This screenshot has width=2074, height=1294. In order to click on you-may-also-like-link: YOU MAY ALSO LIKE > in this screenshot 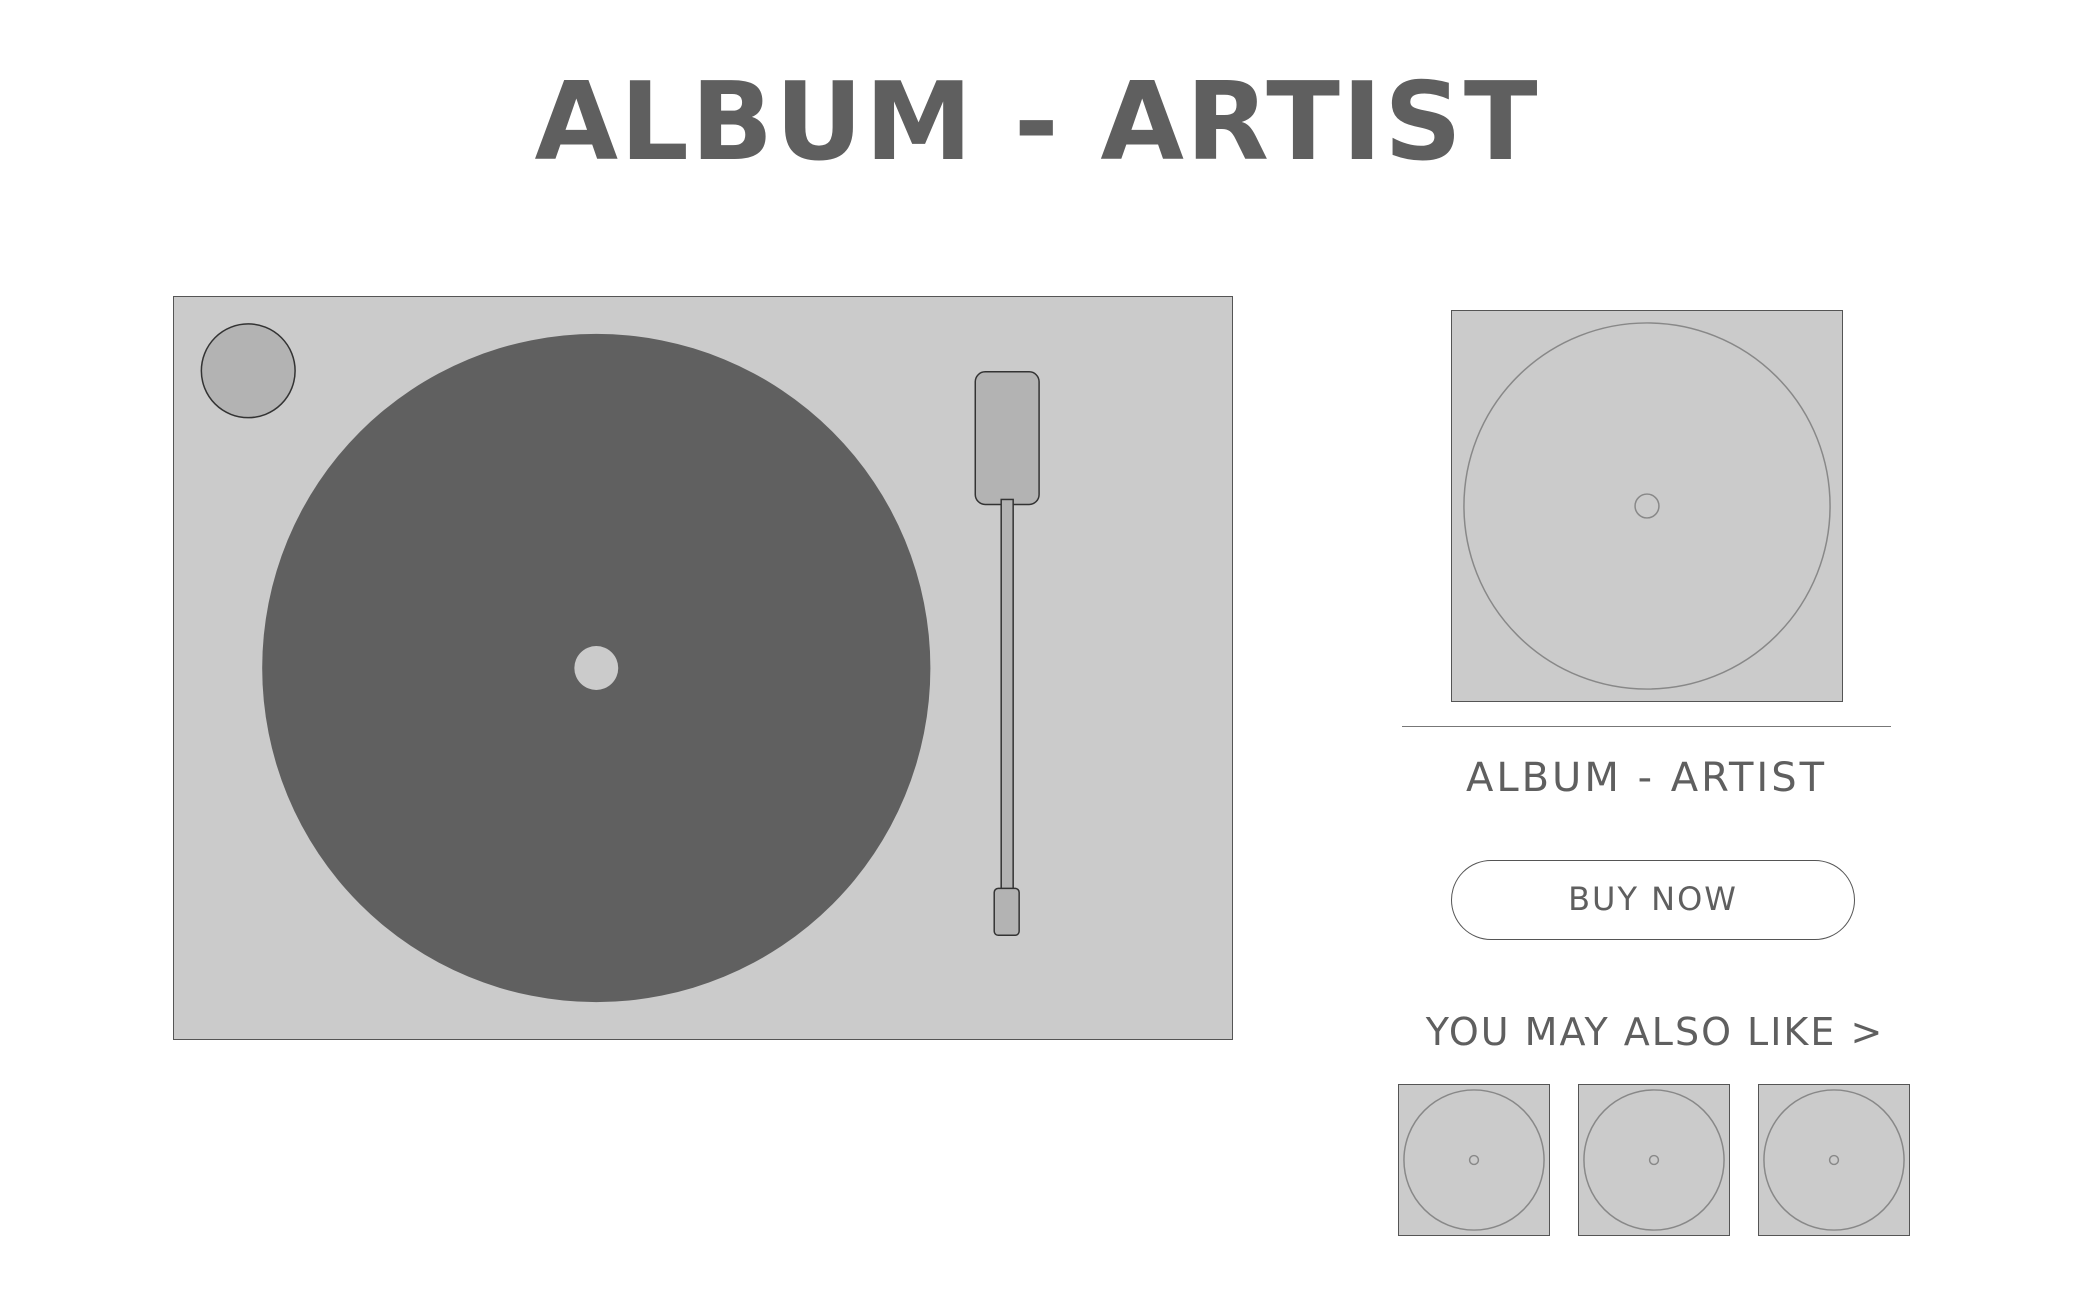, I will do `click(1655, 1032)`.